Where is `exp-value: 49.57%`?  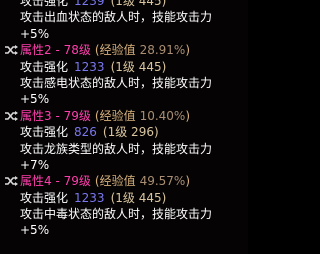 exp-value: 49.57% is located at coordinates (162, 181).